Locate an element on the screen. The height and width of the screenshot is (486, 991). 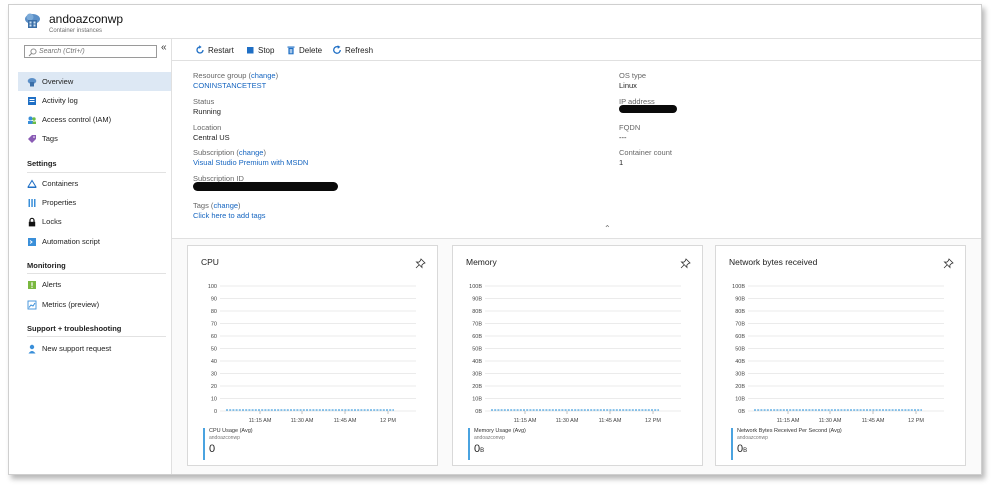
add-tags-link: Click here to add tags is located at coordinates (229, 215).